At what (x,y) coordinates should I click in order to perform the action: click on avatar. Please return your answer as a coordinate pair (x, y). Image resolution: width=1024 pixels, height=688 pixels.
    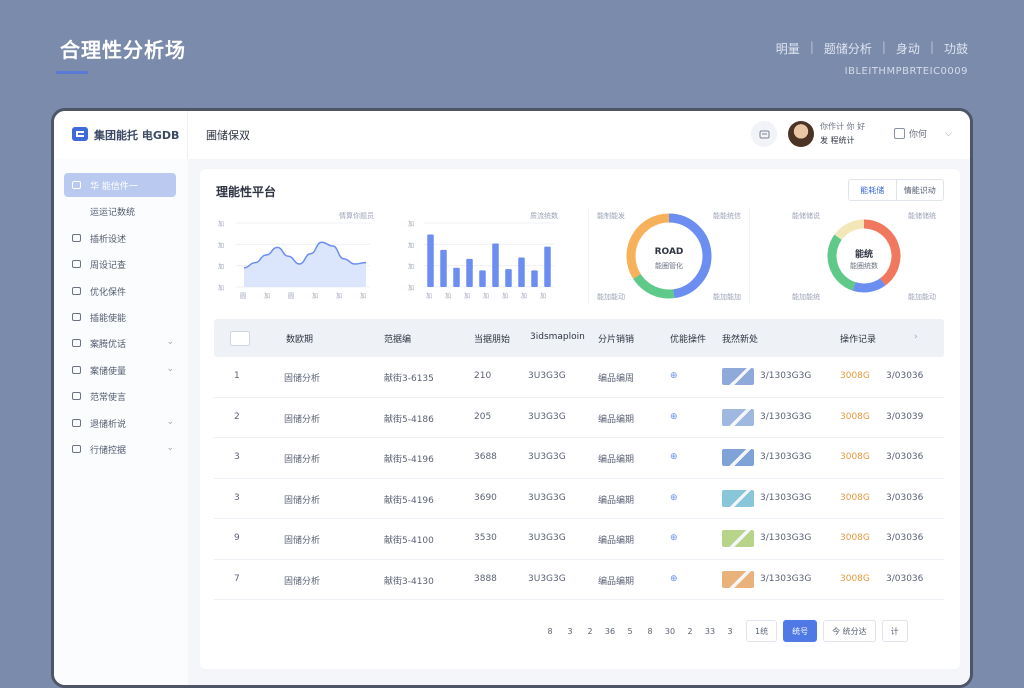
    Looking at the image, I should click on (801, 134).